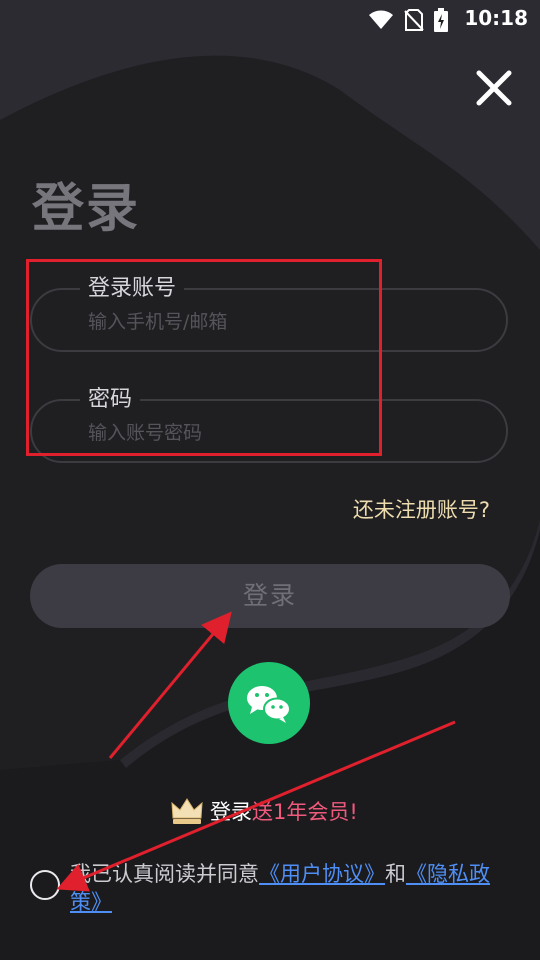 Image resolution: width=540 pixels, height=960 pixels. I want to click on close-icon, so click(494, 88).